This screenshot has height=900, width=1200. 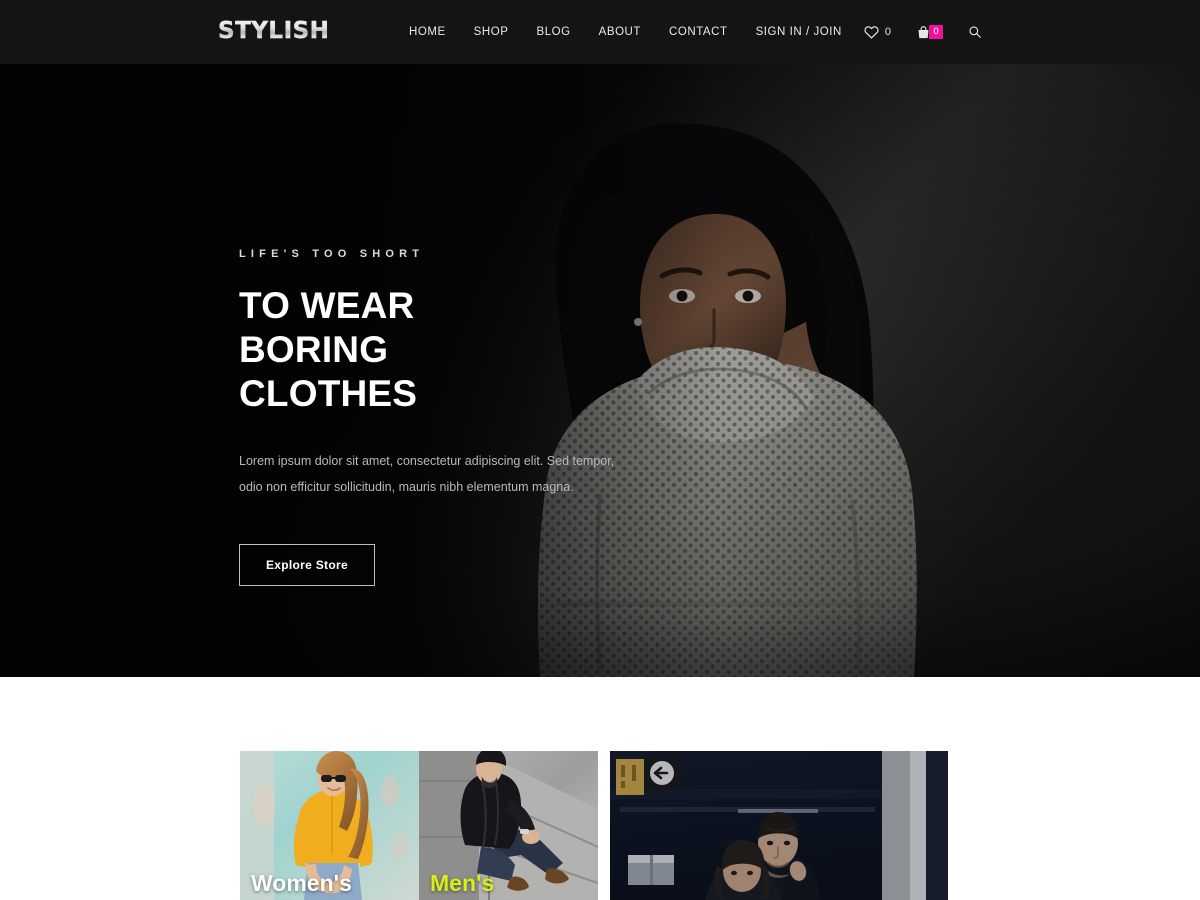 I want to click on hero-eyebrow: LIFE'S TOO SHORT, so click(x=332, y=254).